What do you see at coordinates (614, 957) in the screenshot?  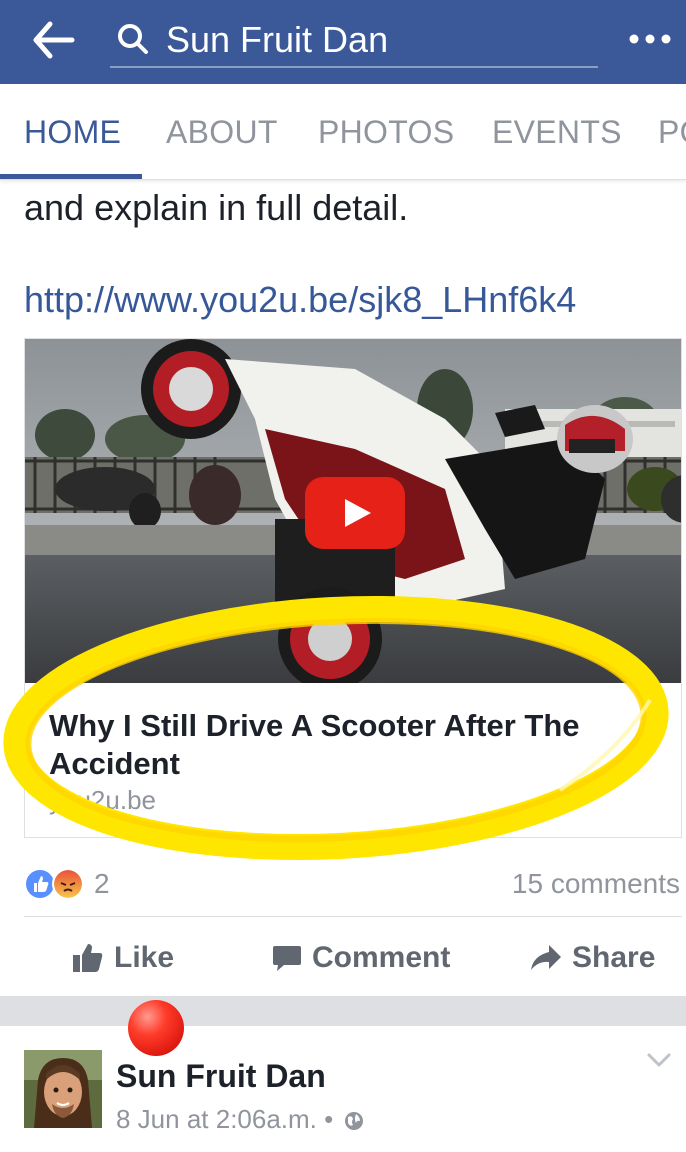 I see `share-label: Share` at bounding box center [614, 957].